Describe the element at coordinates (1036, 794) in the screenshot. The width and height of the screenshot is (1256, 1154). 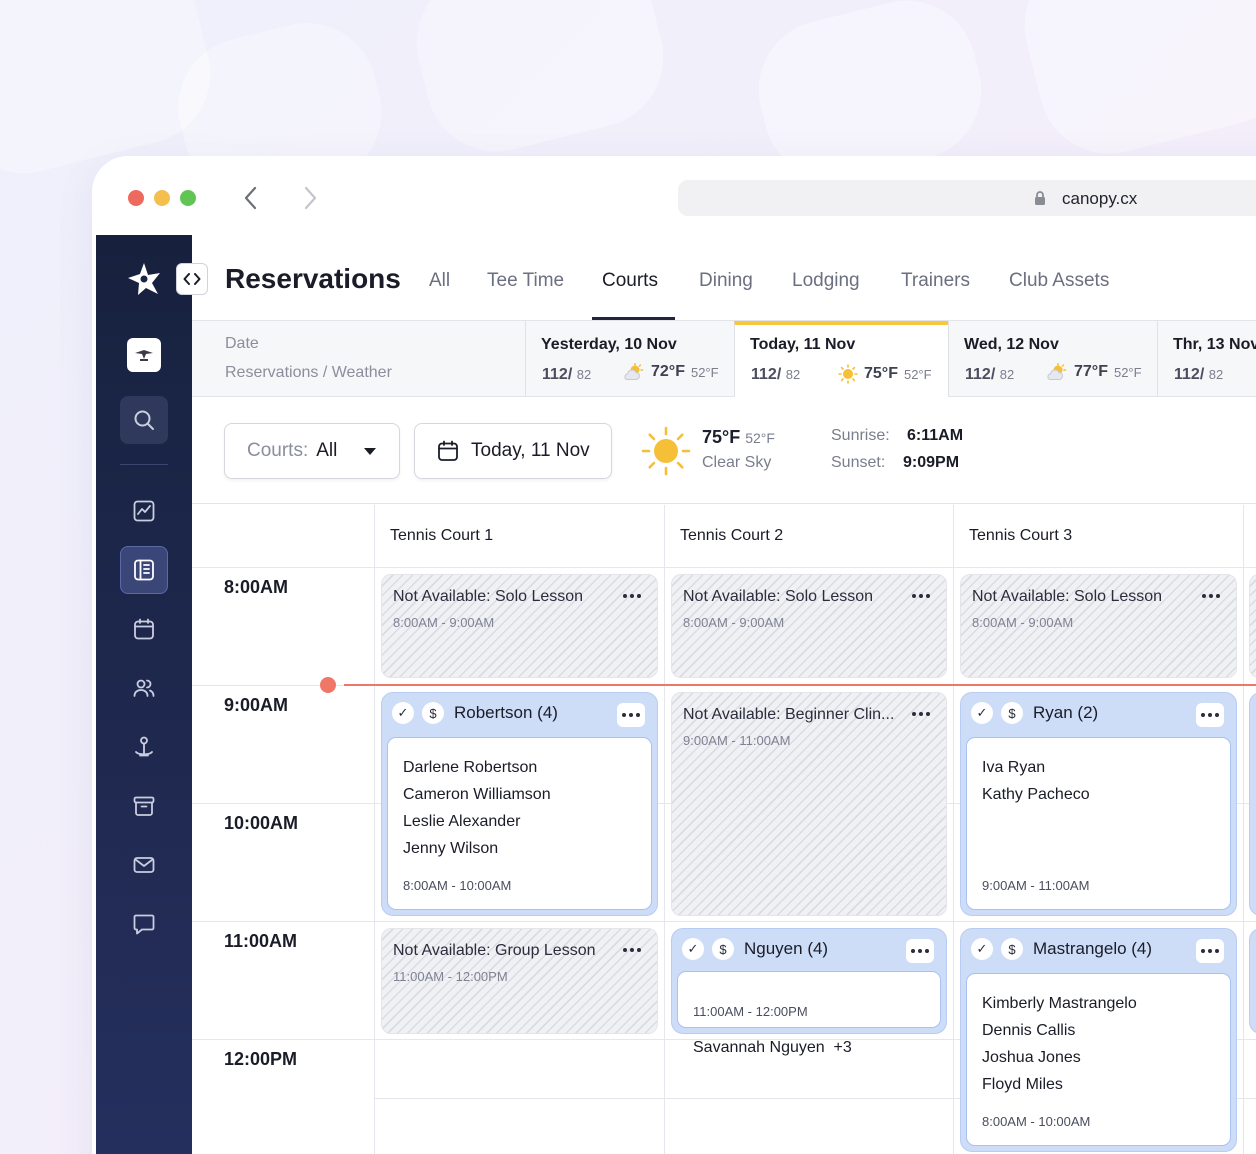
I see `member-name: Kathy Pacheco` at that location.